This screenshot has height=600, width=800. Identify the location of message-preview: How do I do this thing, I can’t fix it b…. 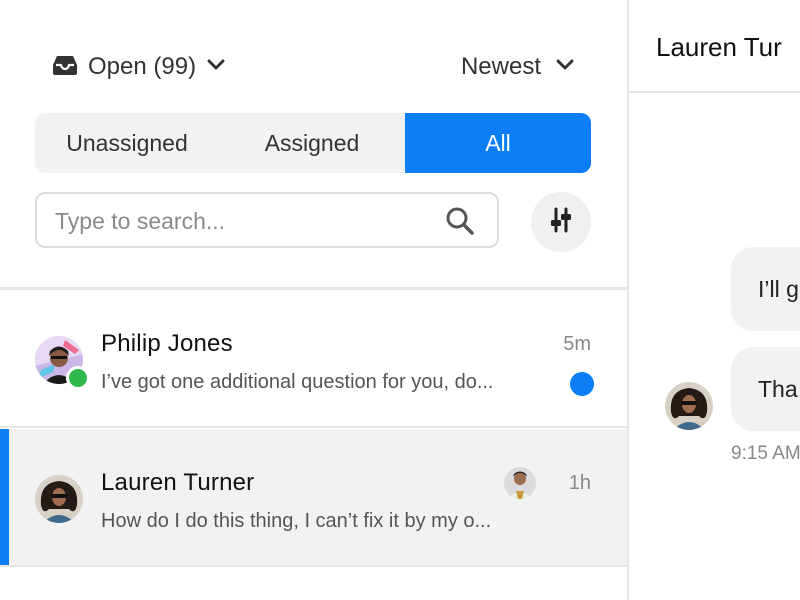
(296, 521).